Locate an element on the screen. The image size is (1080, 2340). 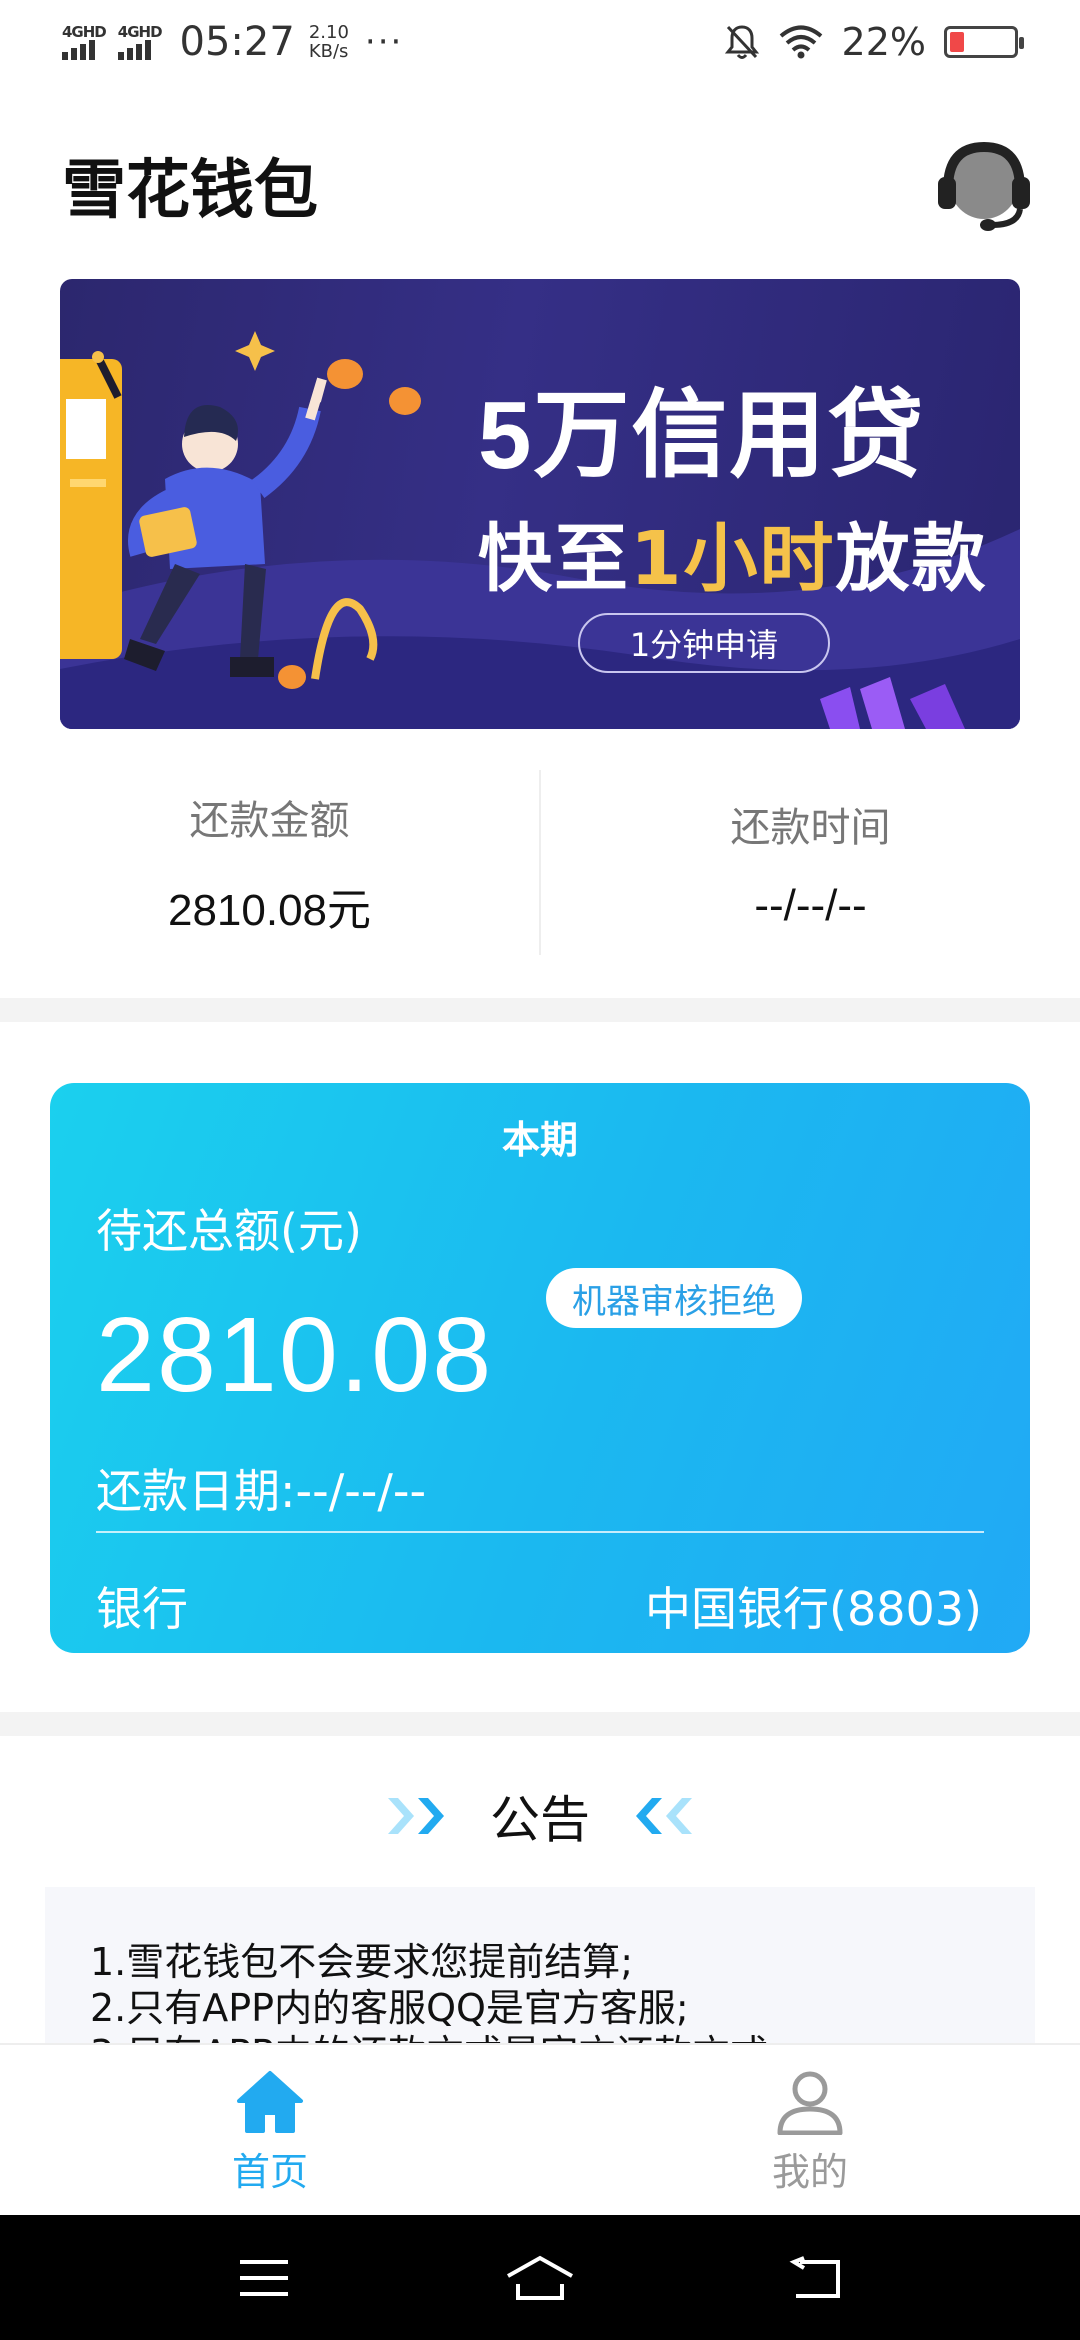
bank-label: 银行 is located at coordinates (142, 1609).